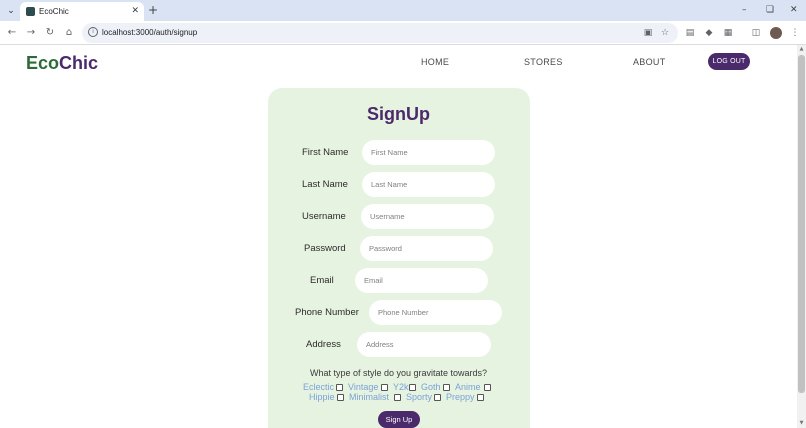 The image size is (806, 428). I want to click on last-name-input, so click(428, 184).